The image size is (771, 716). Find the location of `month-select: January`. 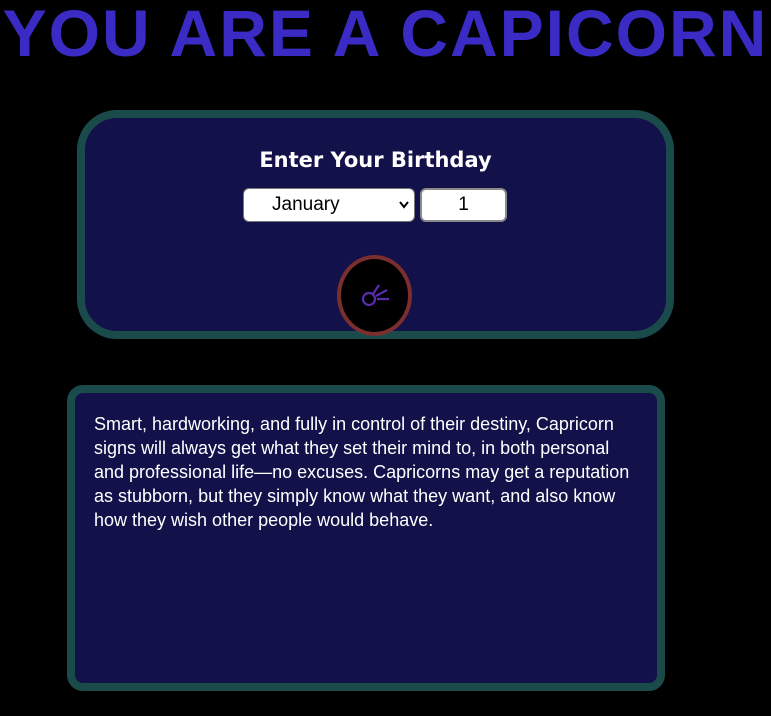

month-select: January is located at coordinates (329, 205).